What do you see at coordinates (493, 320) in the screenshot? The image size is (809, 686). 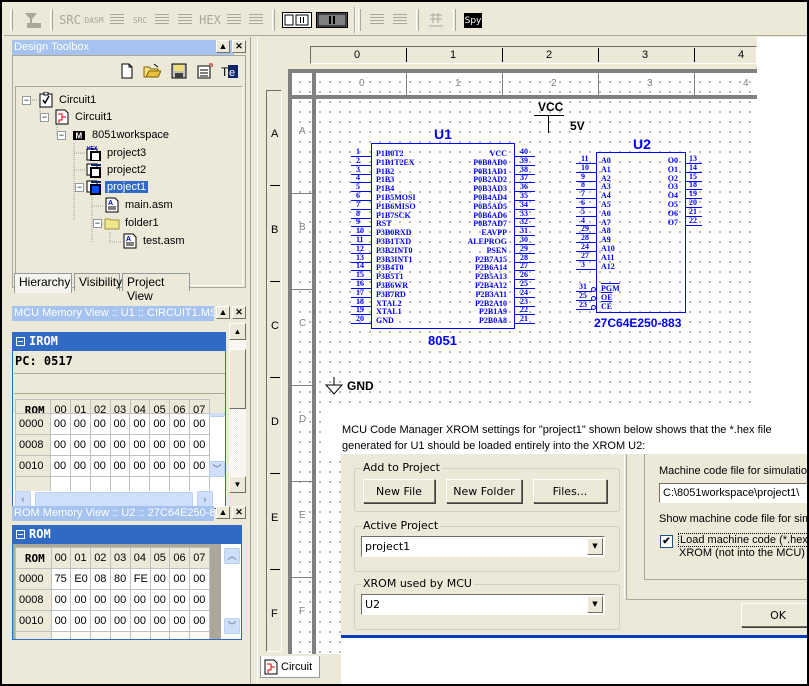 I see `u1-pin-label: P2B0A8` at bounding box center [493, 320].